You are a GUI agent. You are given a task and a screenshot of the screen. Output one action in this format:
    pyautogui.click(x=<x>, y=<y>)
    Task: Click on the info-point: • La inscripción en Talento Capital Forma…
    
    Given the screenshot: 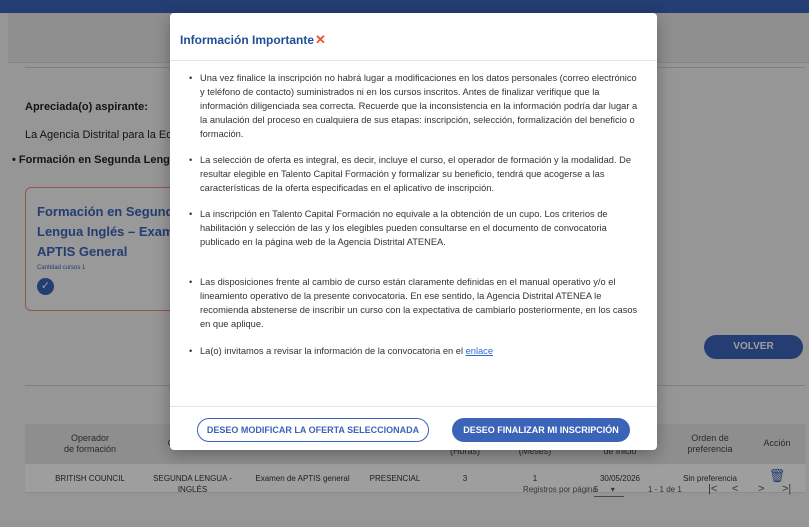 What is the action you would take?
    pyautogui.click(x=416, y=228)
    